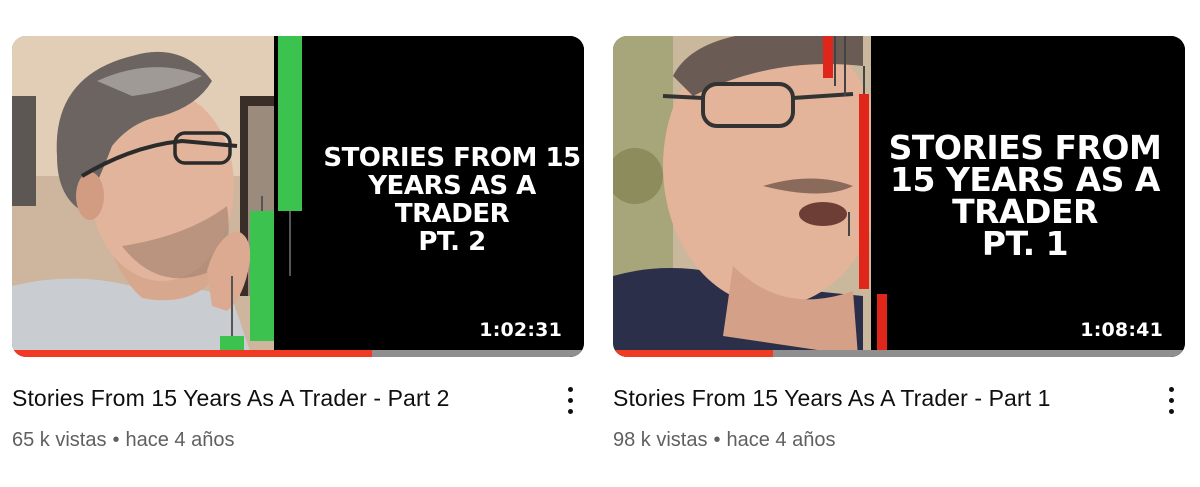 This screenshot has width=1200, height=487. Describe the element at coordinates (520, 330) in the screenshot. I see `duration-badge: 1:02:31` at that location.